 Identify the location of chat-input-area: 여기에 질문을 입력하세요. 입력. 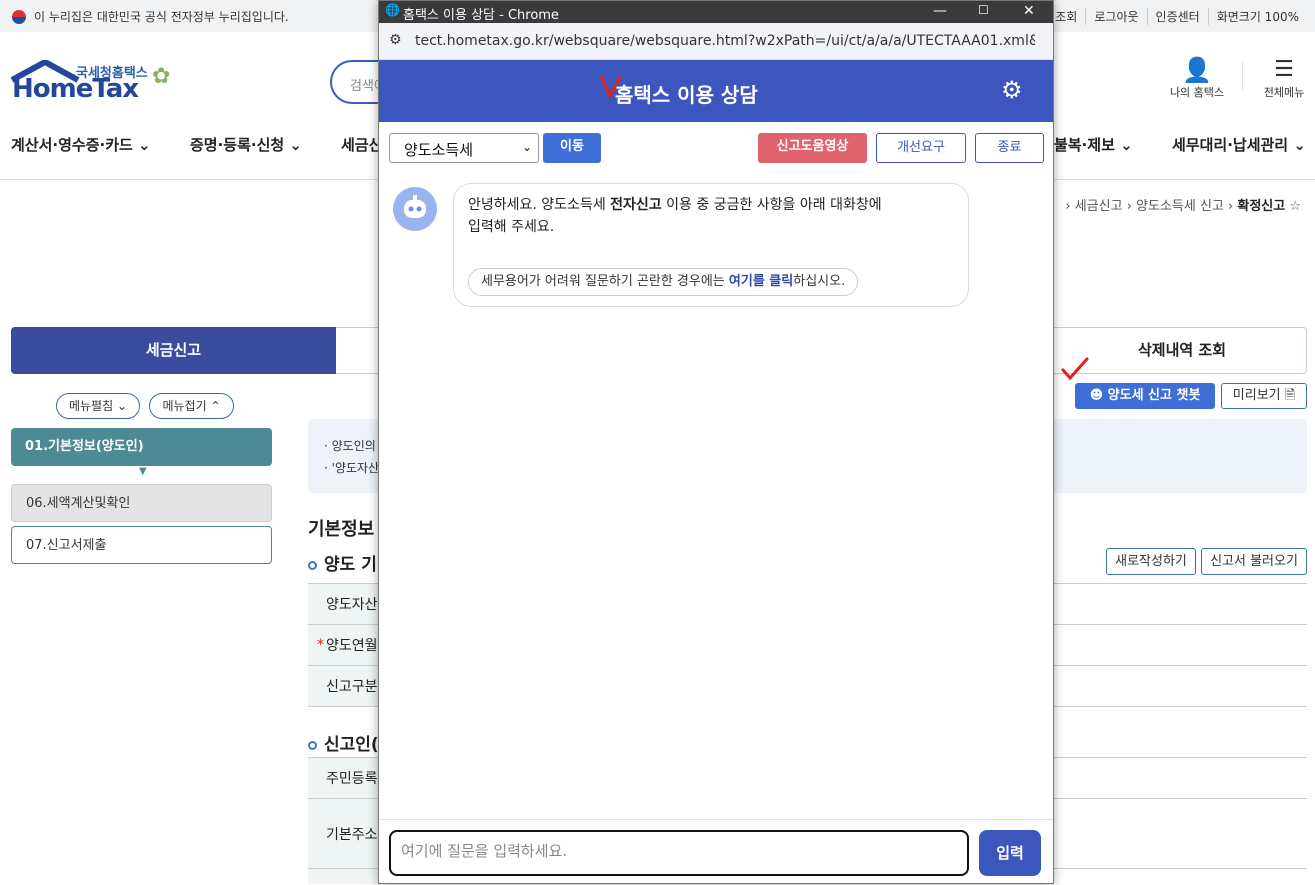
(716, 852).